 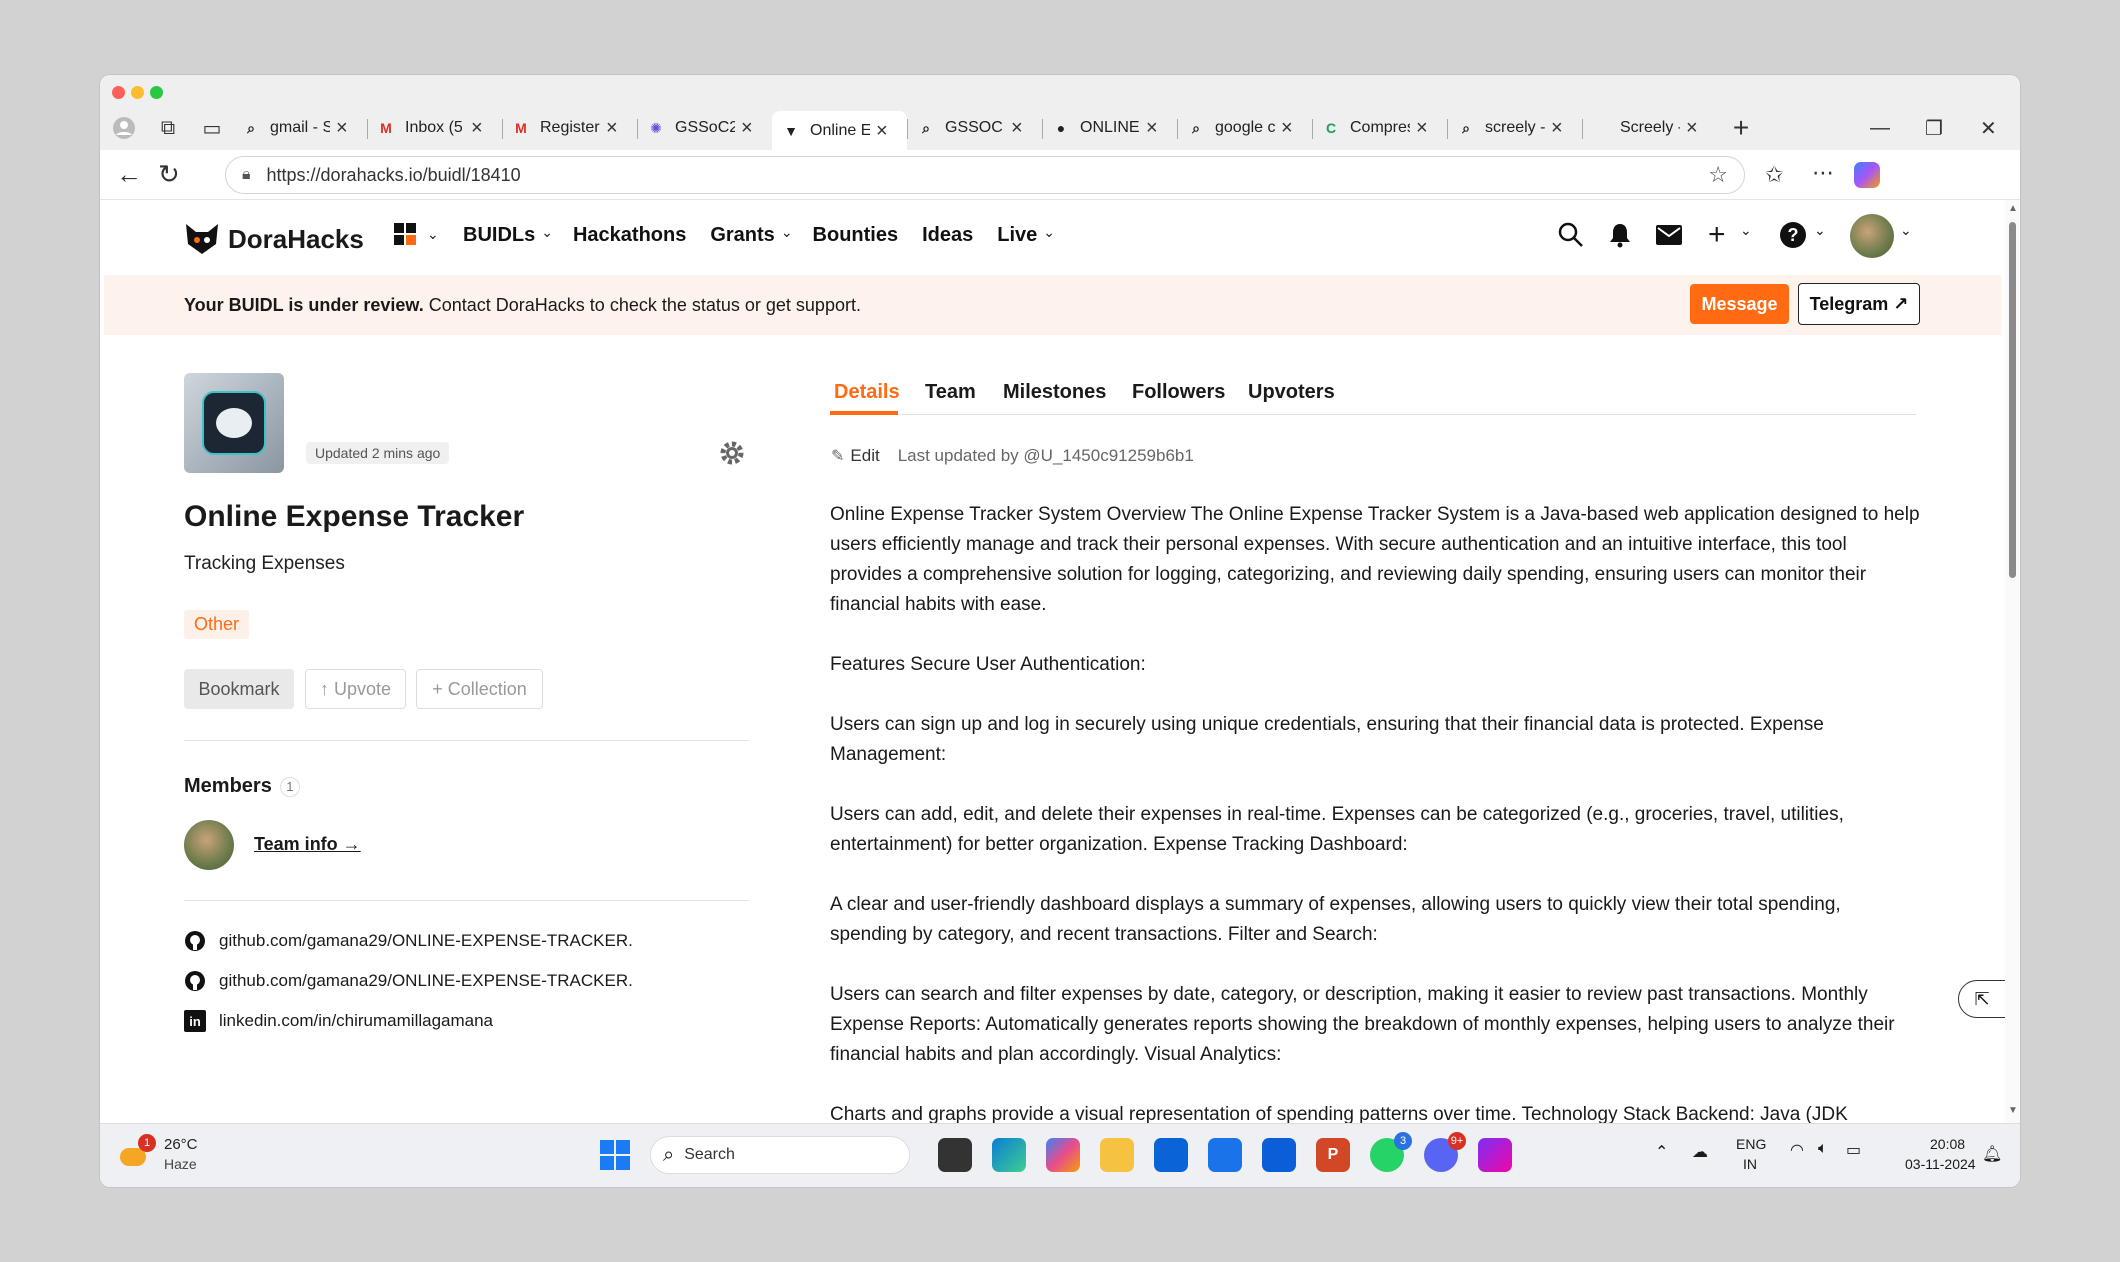 I want to click on notification-bell-icon: 🔔︎, so click(x=1992, y=1154).